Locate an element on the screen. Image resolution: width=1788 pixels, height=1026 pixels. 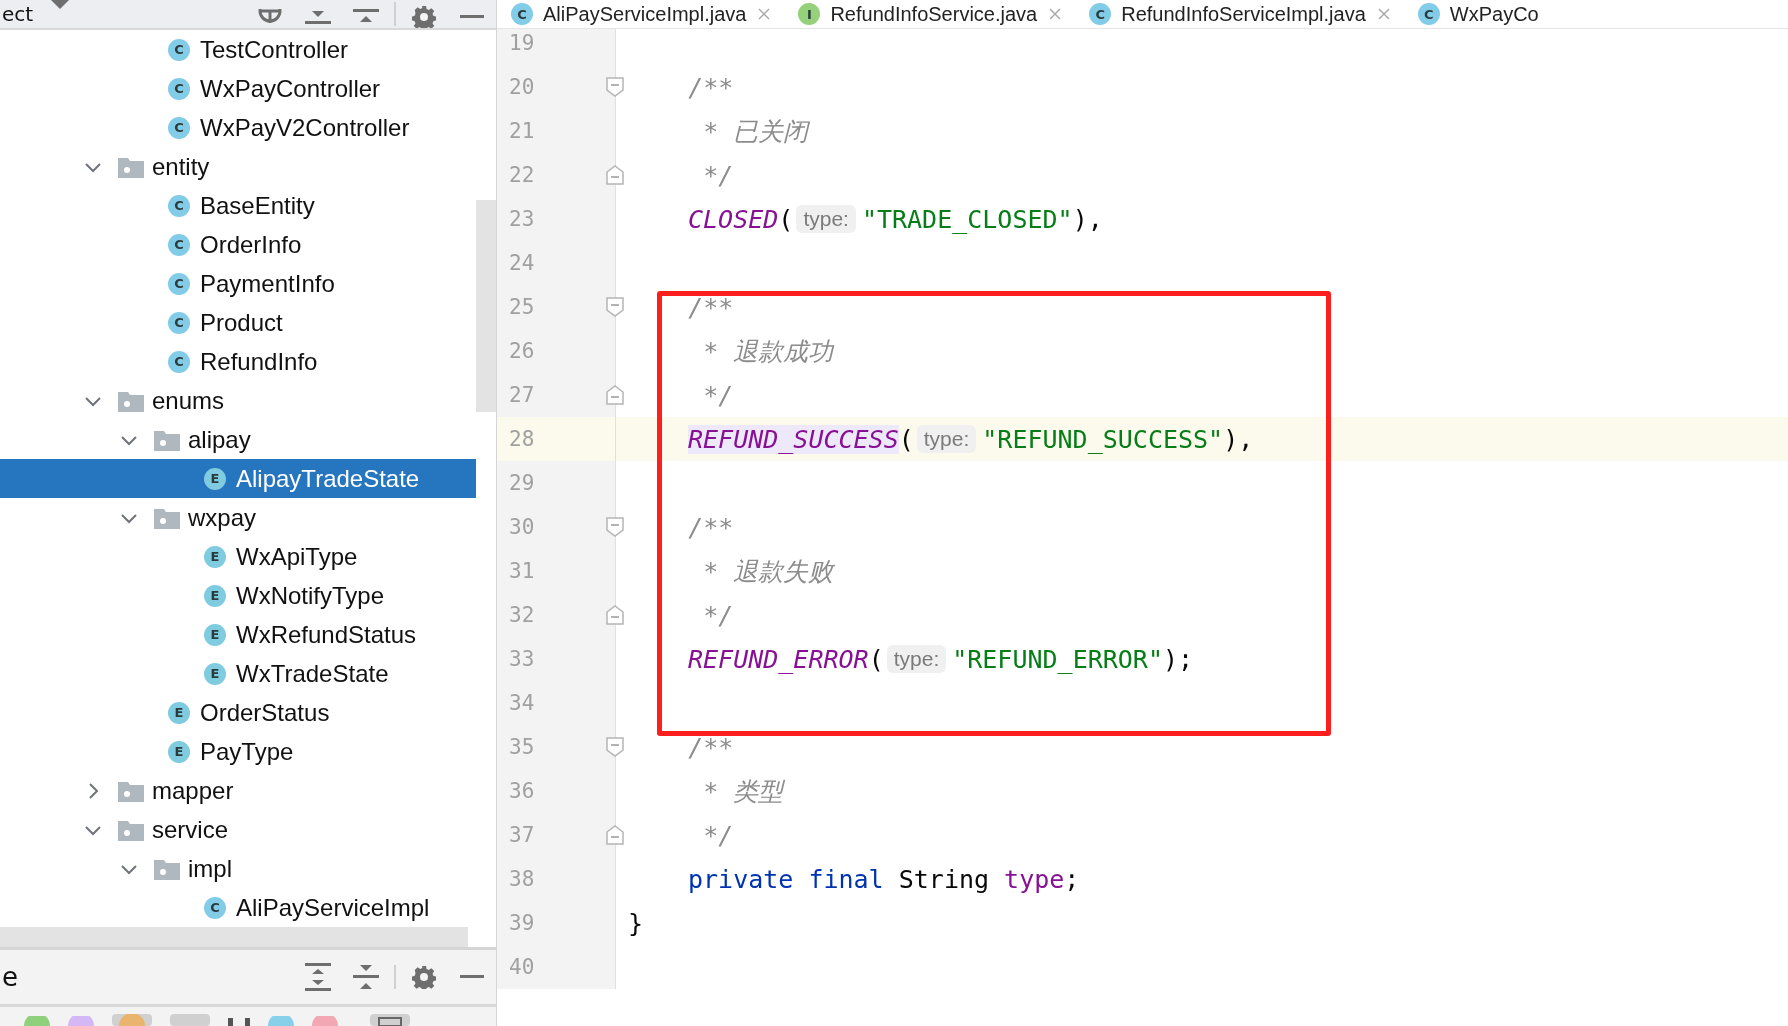
line-number: 28 is located at coordinates (522, 439).